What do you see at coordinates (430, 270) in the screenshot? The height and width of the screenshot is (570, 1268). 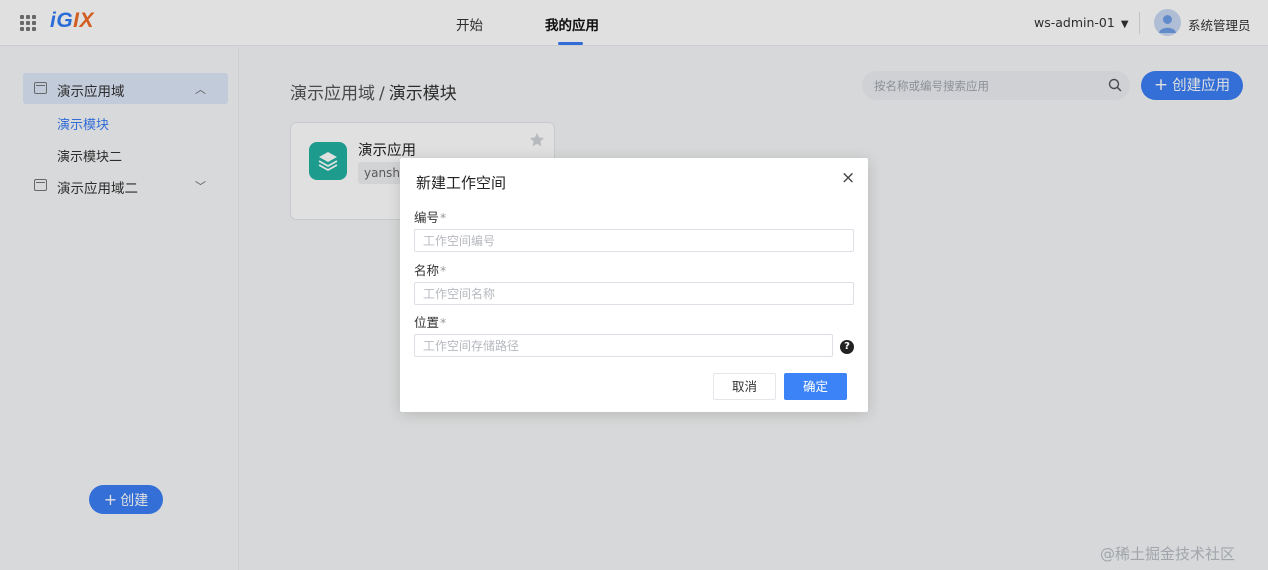 I see `name-field-label: 名称*` at bounding box center [430, 270].